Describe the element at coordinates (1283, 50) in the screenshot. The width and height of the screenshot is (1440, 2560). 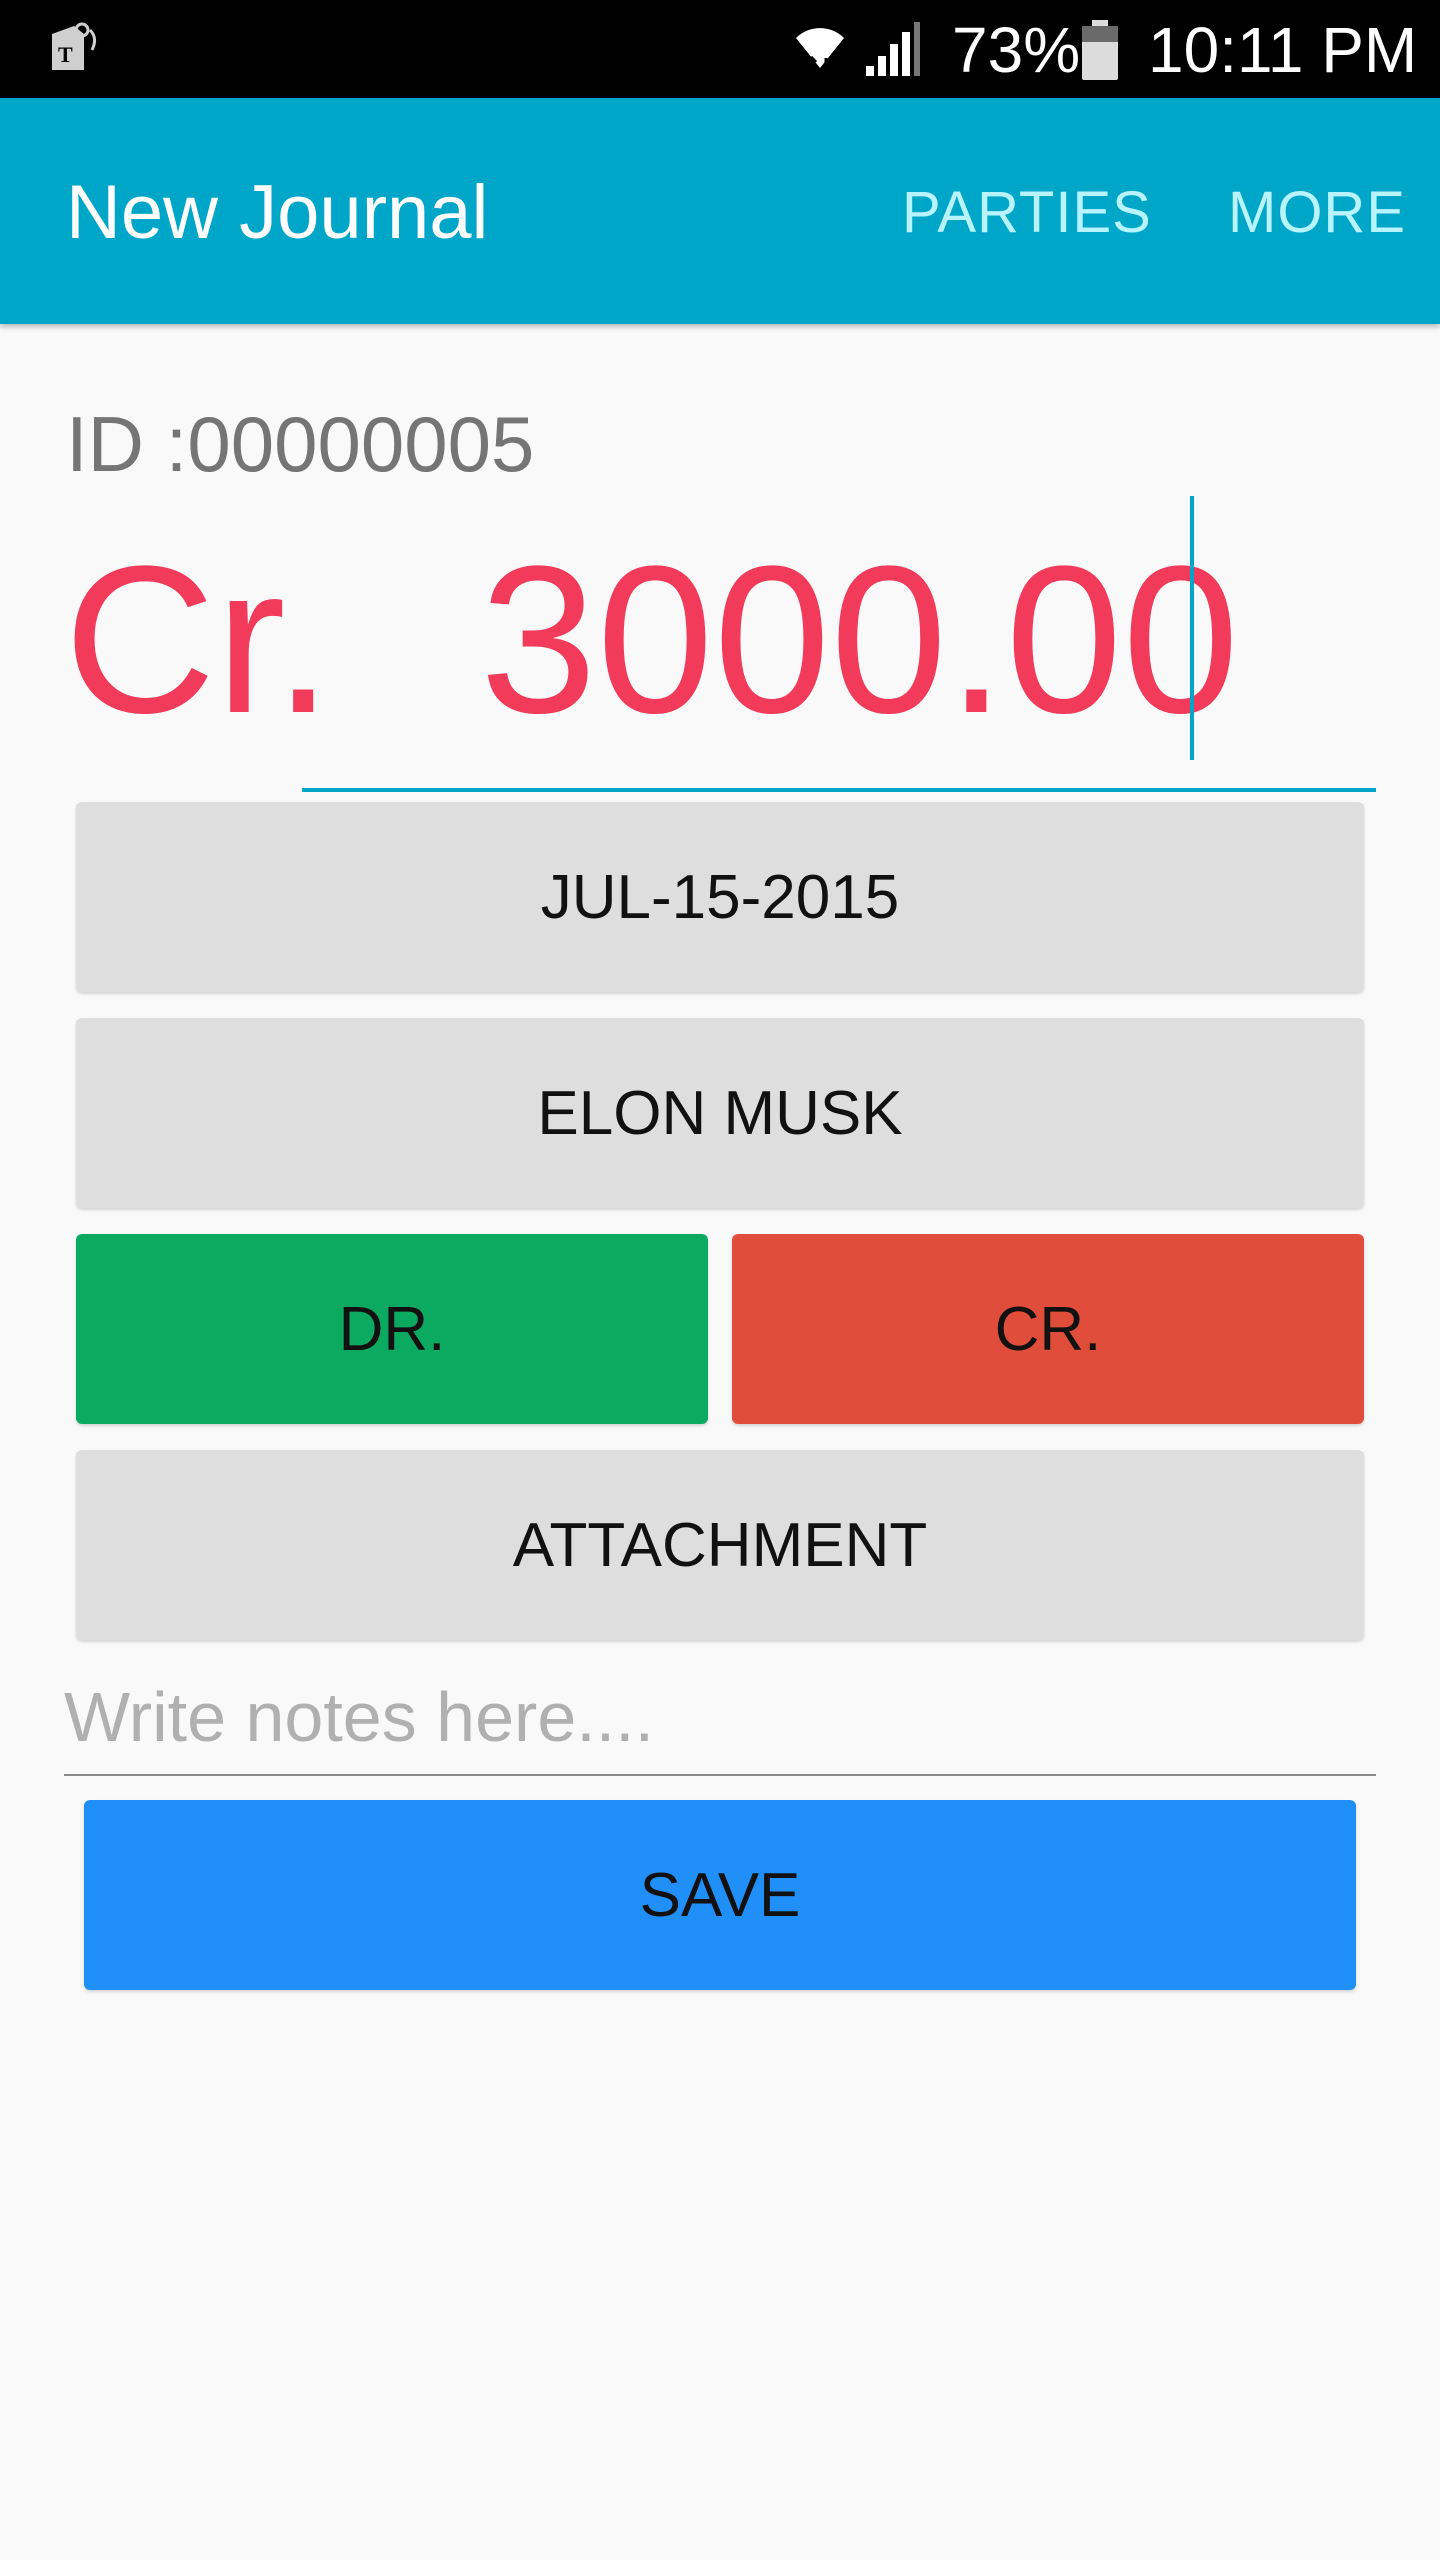
I see `clock: 10:11 PM` at that location.